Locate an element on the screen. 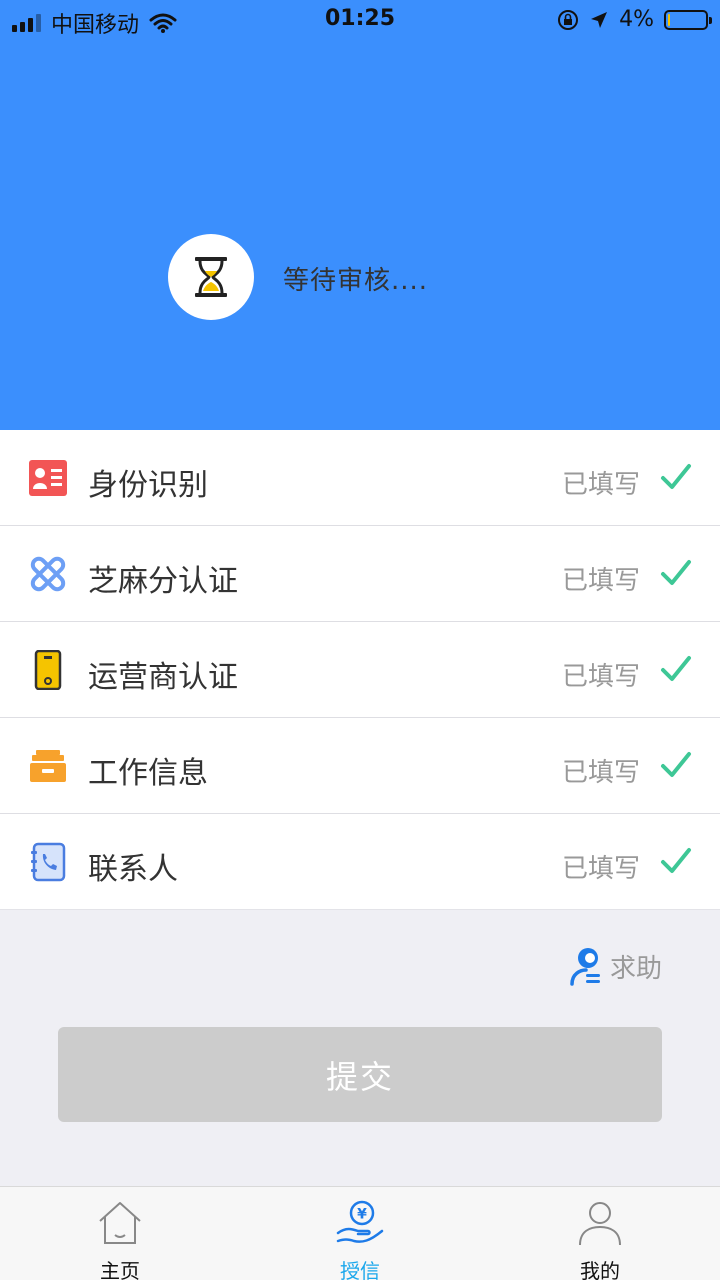 This screenshot has height=1280, width=720. list-item-sesame: 芝麻分认证 已填写 is located at coordinates (360, 574).